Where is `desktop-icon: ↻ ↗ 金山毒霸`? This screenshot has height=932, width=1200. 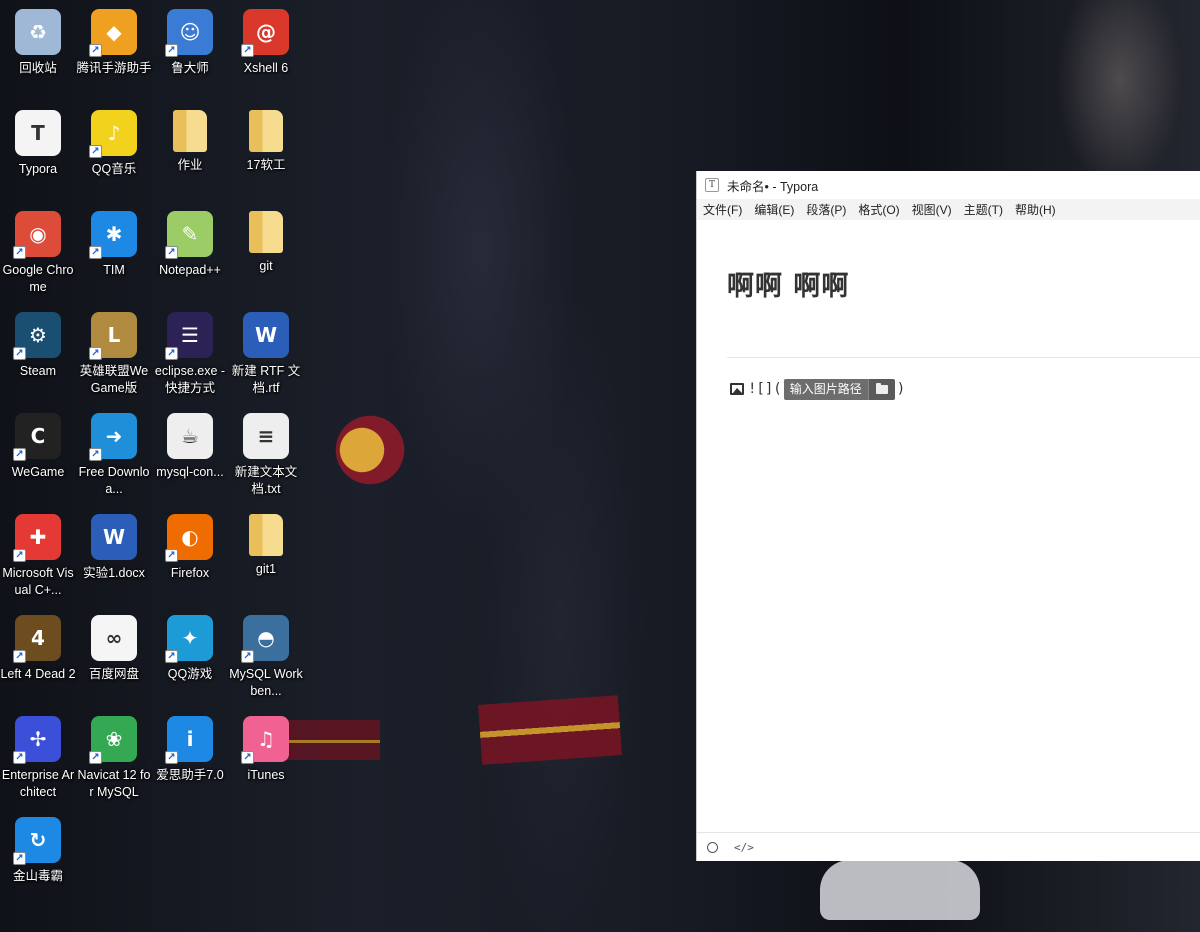
desktop-icon: ↻ ↗ 金山毒霸 is located at coordinates (38, 859).